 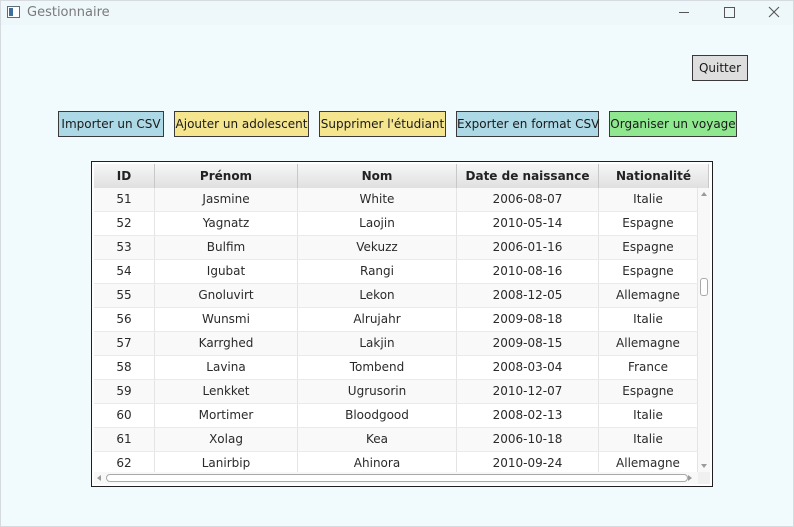 What do you see at coordinates (124, 176) in the screenshot?
I see `column-header-id: ID` at bounding box center [124, 176].